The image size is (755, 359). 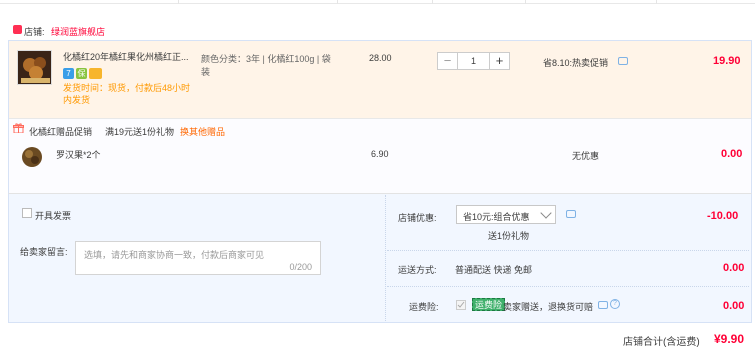 What do you see at coordinates (661, 342) in the screenshot?
I see `shop-total-label: 店铺合计(含运费)` at bounding box center [661, 342].